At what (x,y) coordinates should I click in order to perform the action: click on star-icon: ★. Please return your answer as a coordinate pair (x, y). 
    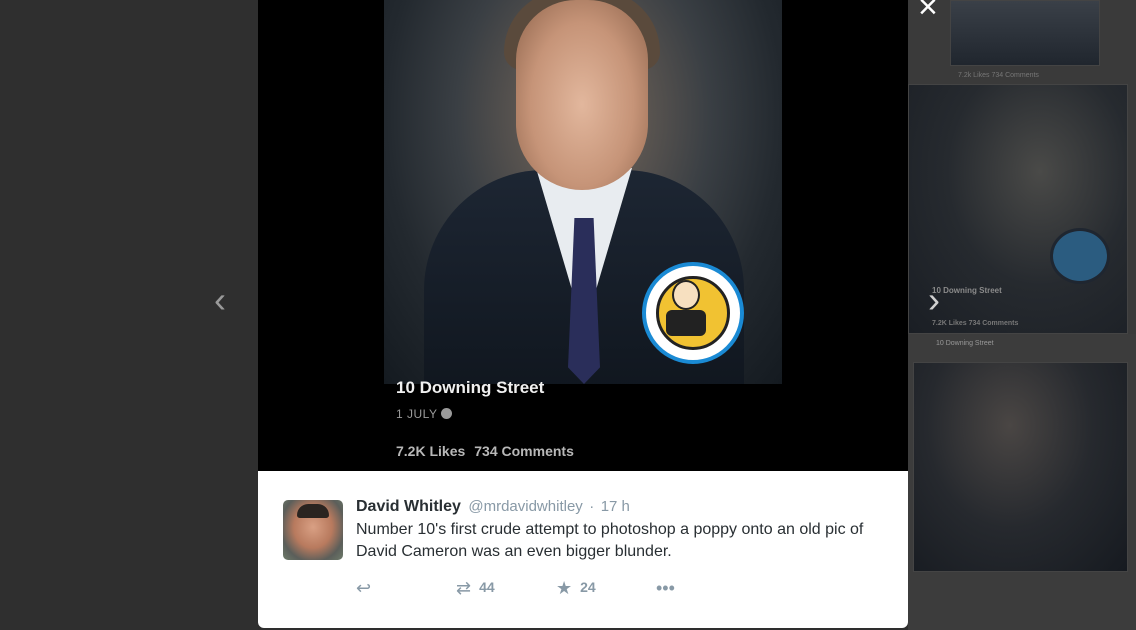
    Looking at the image, I should click on (564, 588).